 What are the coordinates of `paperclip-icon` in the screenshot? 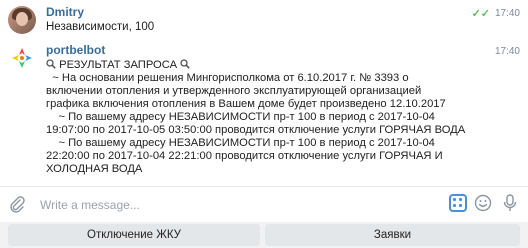 It's located at (17, 204).